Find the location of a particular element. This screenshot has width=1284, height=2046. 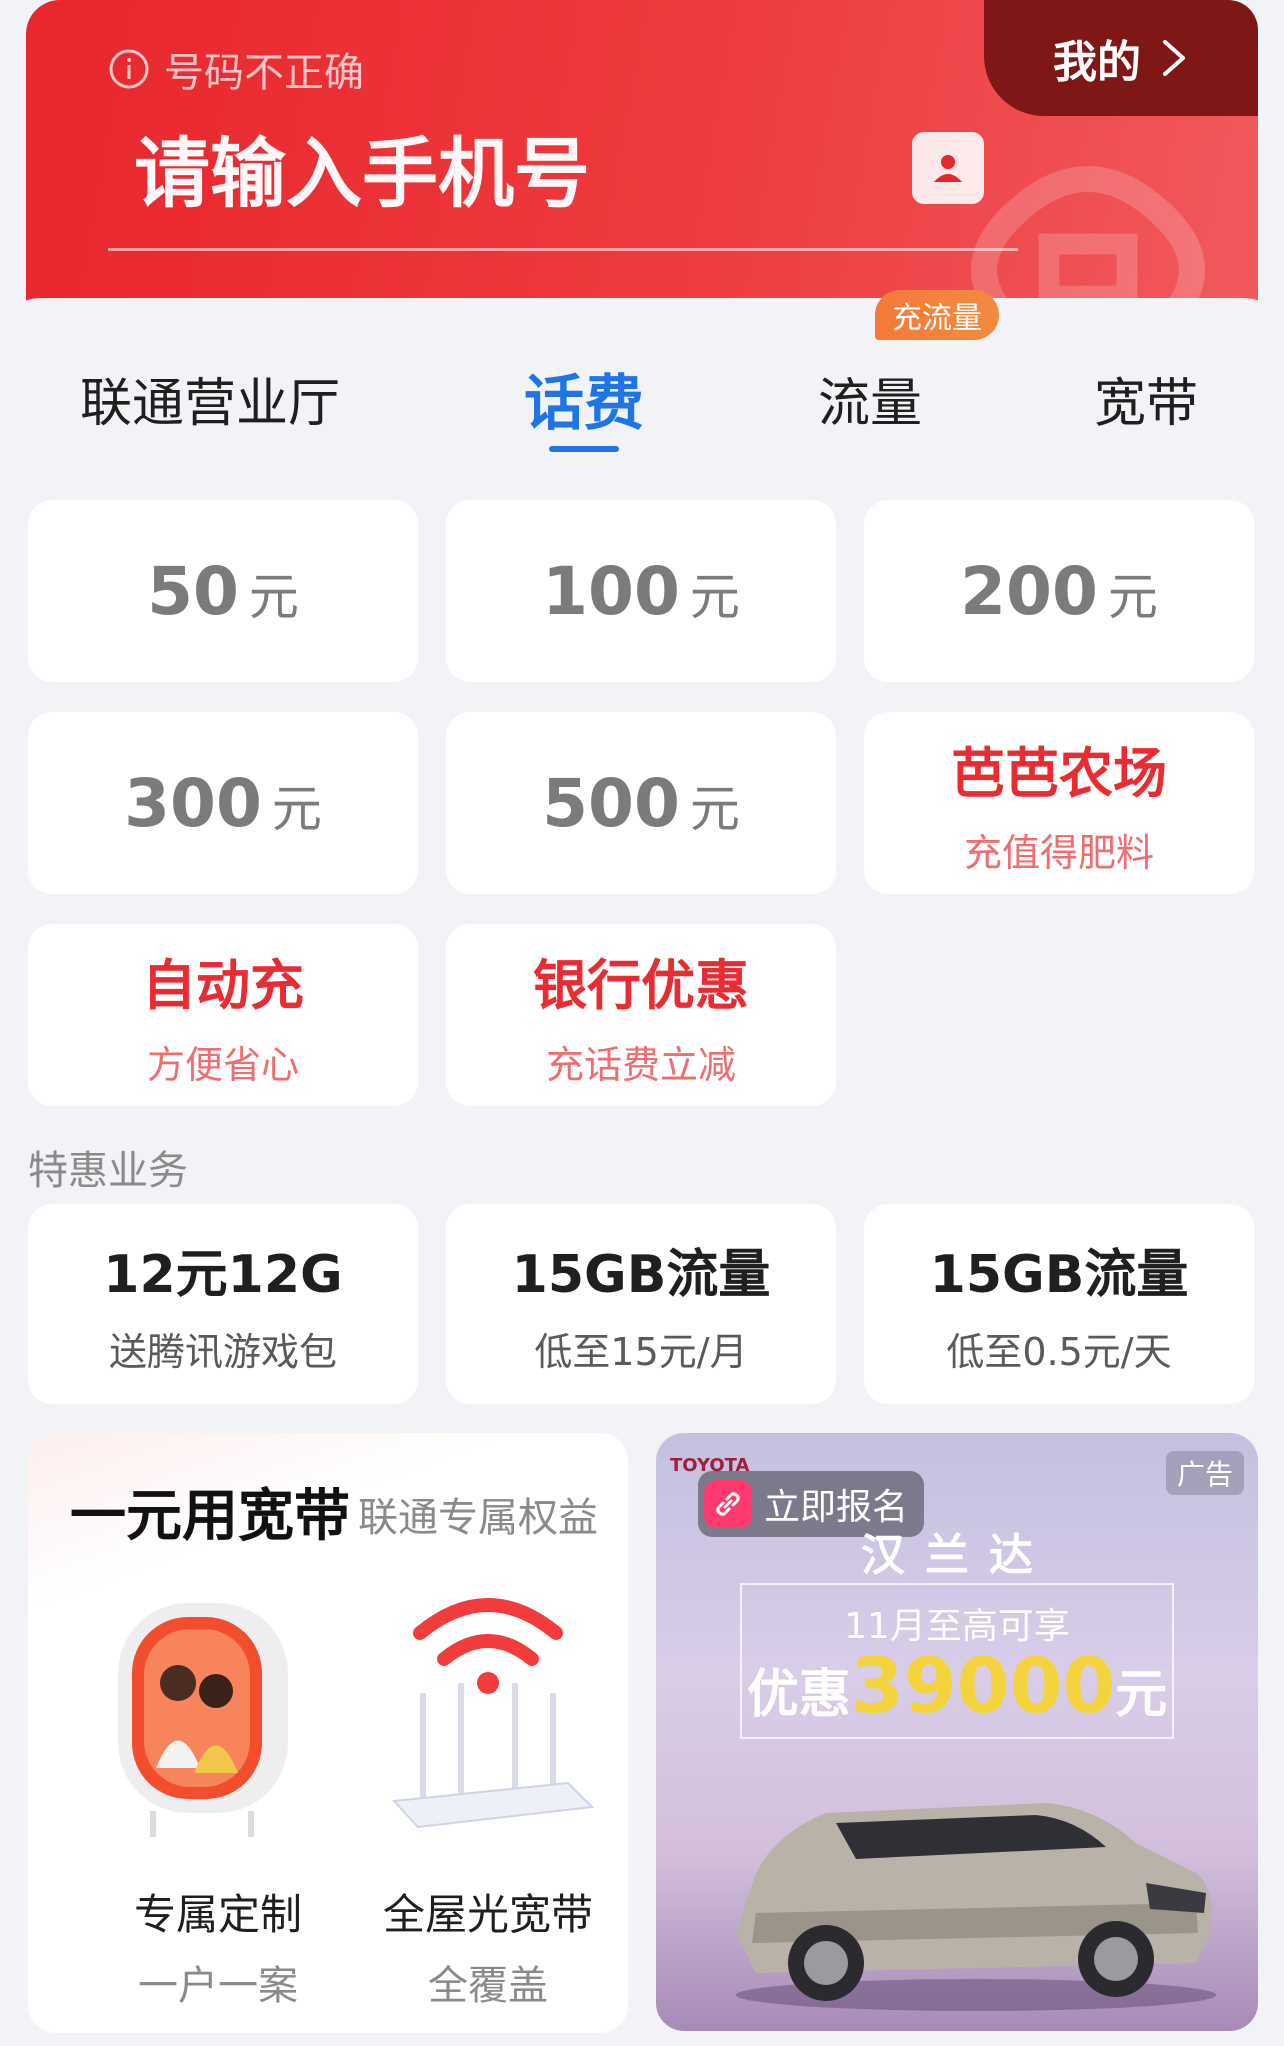

contact-picker-button is located at coordinates (948, 168).